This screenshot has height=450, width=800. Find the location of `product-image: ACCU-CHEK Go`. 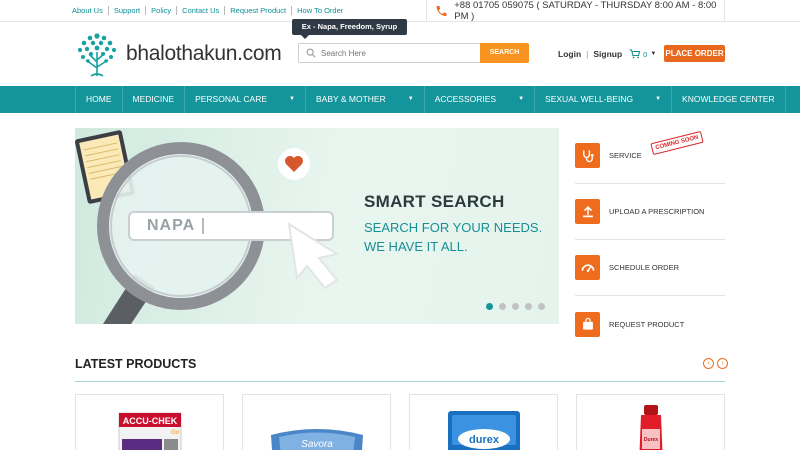

product-image: ACCU-CHEK Go is located at coordinates (150, 431).